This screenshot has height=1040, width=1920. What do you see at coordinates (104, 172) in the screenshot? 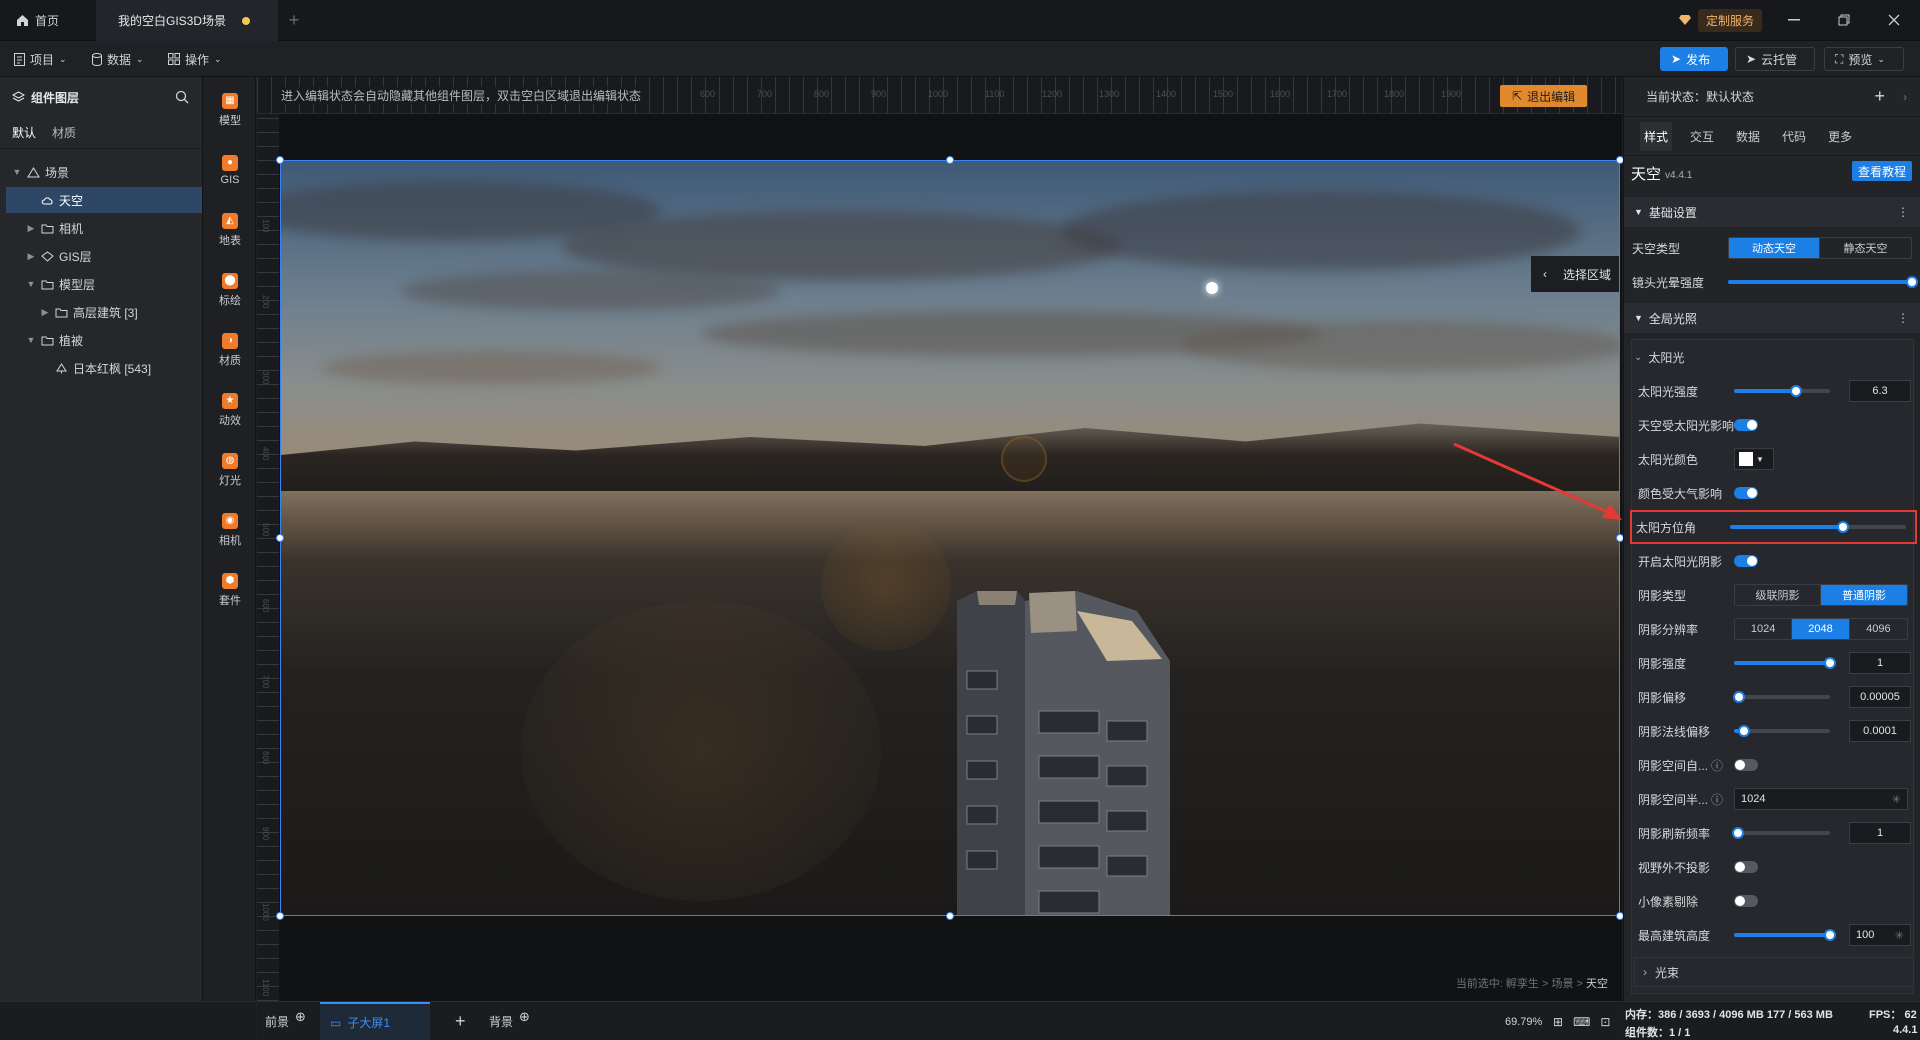
I see `tree-item: ▼ 场景` at bounding box center [104, 172].